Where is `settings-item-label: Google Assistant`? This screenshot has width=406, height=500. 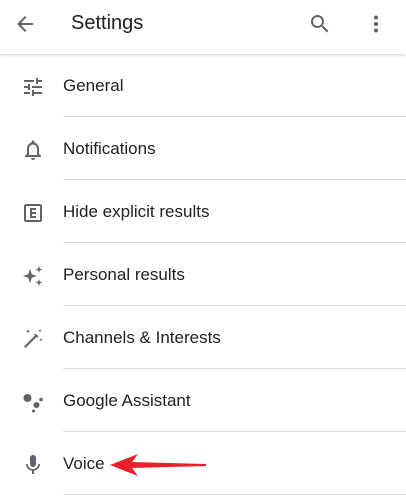 settings-item-label: Google Assistant is located at coordinates (127, 400).